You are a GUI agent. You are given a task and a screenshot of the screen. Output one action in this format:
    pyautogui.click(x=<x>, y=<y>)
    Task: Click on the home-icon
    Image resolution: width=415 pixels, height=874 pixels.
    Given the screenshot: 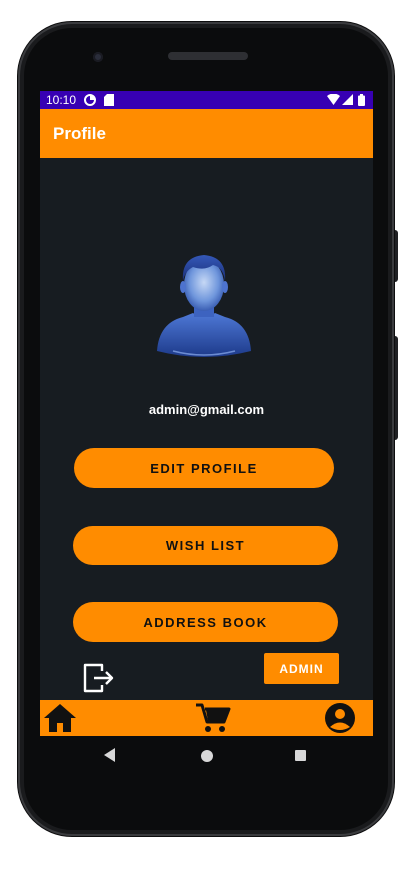 What is the action you would take?
    pyautogui.click(x=60, y=718)
    